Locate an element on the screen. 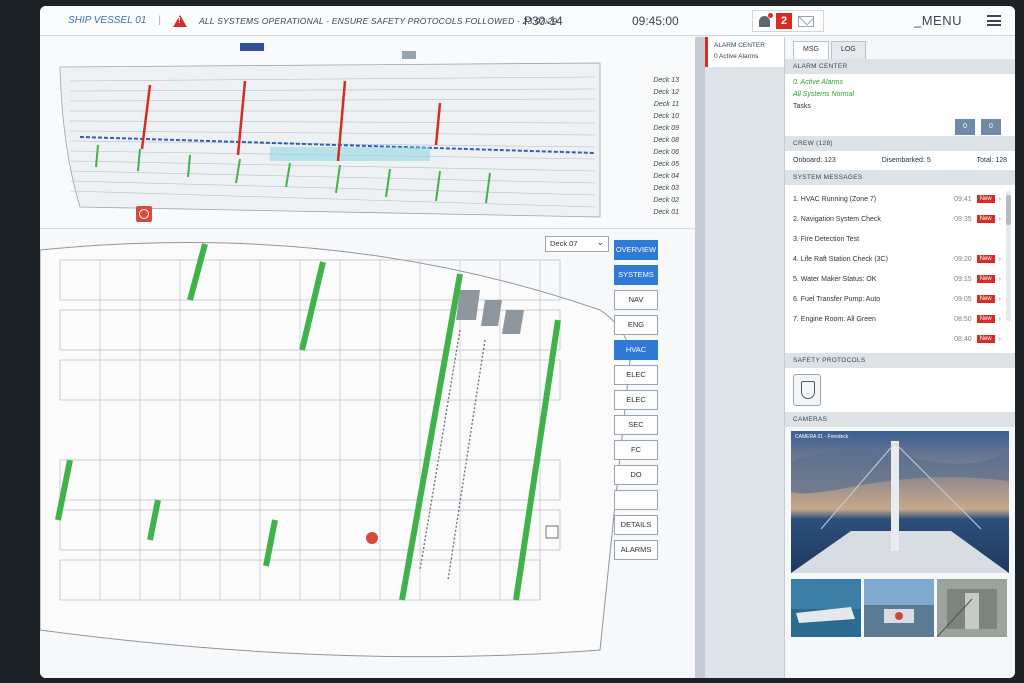  blank-button is located at coordinates (636, 500).